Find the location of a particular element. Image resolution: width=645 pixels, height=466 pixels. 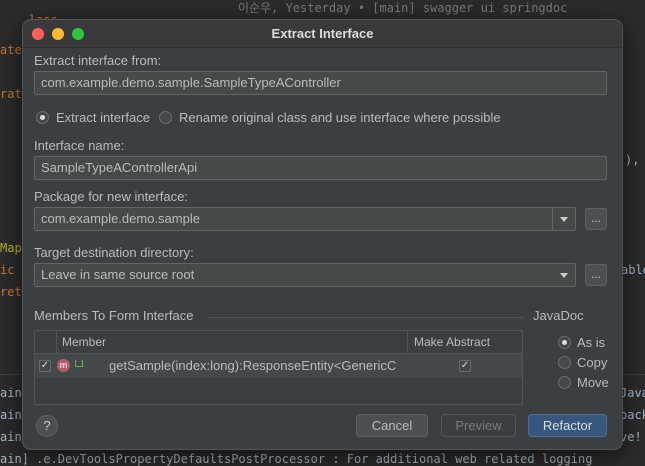

code-fragment: able is located at coordinates (633, 270).